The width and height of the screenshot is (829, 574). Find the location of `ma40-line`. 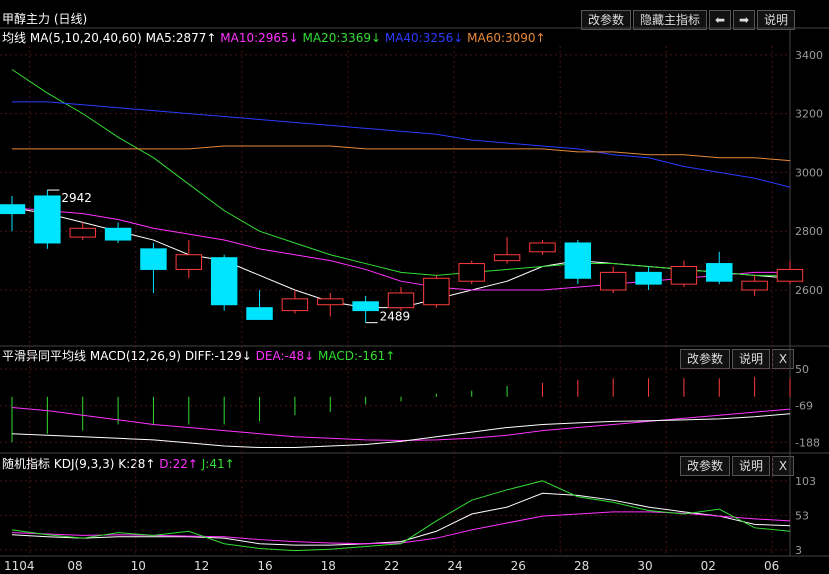

ma40-line is located at coordinates (401, 144).